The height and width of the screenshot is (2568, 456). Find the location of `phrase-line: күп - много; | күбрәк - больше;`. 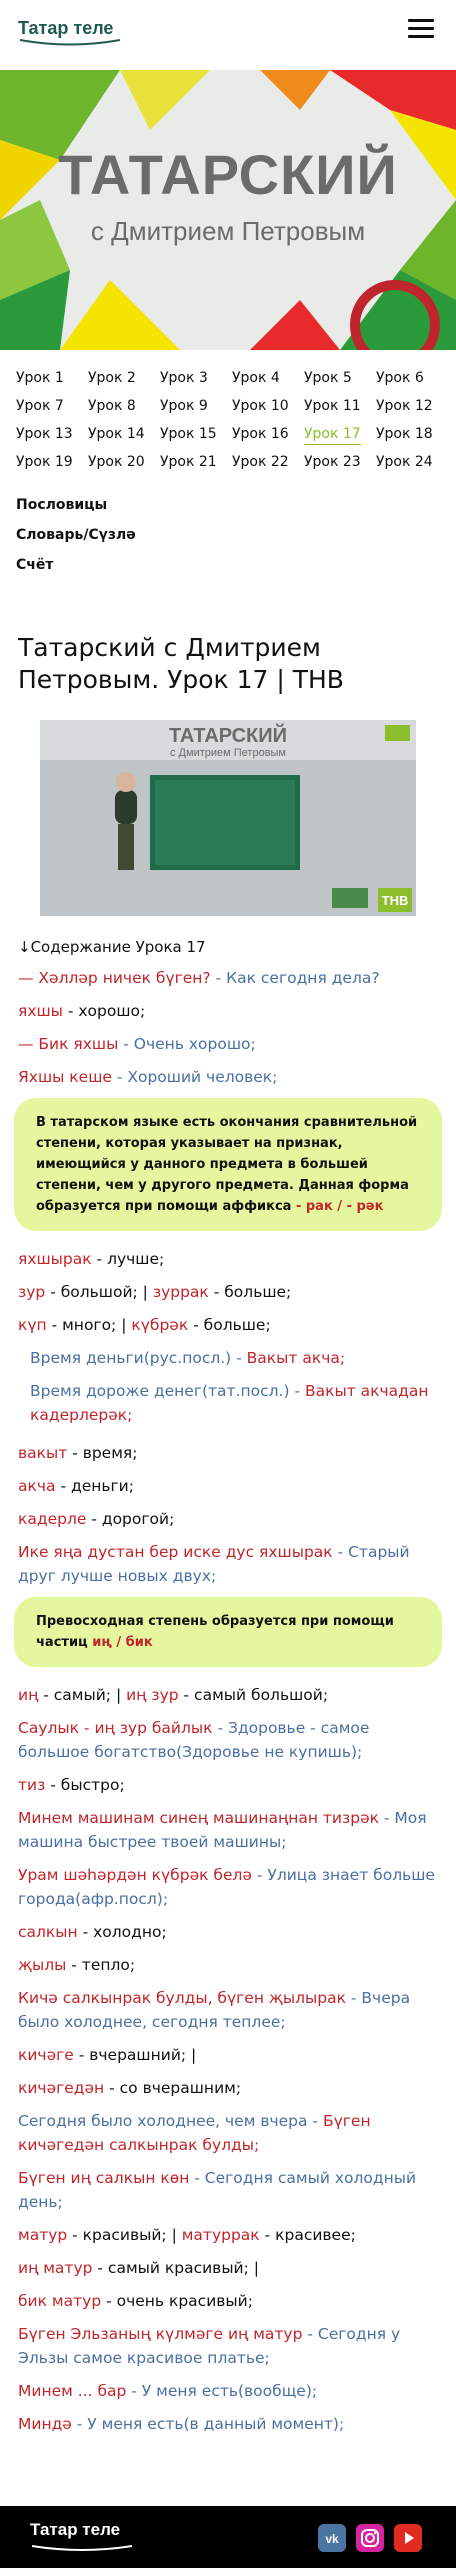

phrase-line: күп - много; | күбрәк - больше; is located at coordinates (230, 1325).